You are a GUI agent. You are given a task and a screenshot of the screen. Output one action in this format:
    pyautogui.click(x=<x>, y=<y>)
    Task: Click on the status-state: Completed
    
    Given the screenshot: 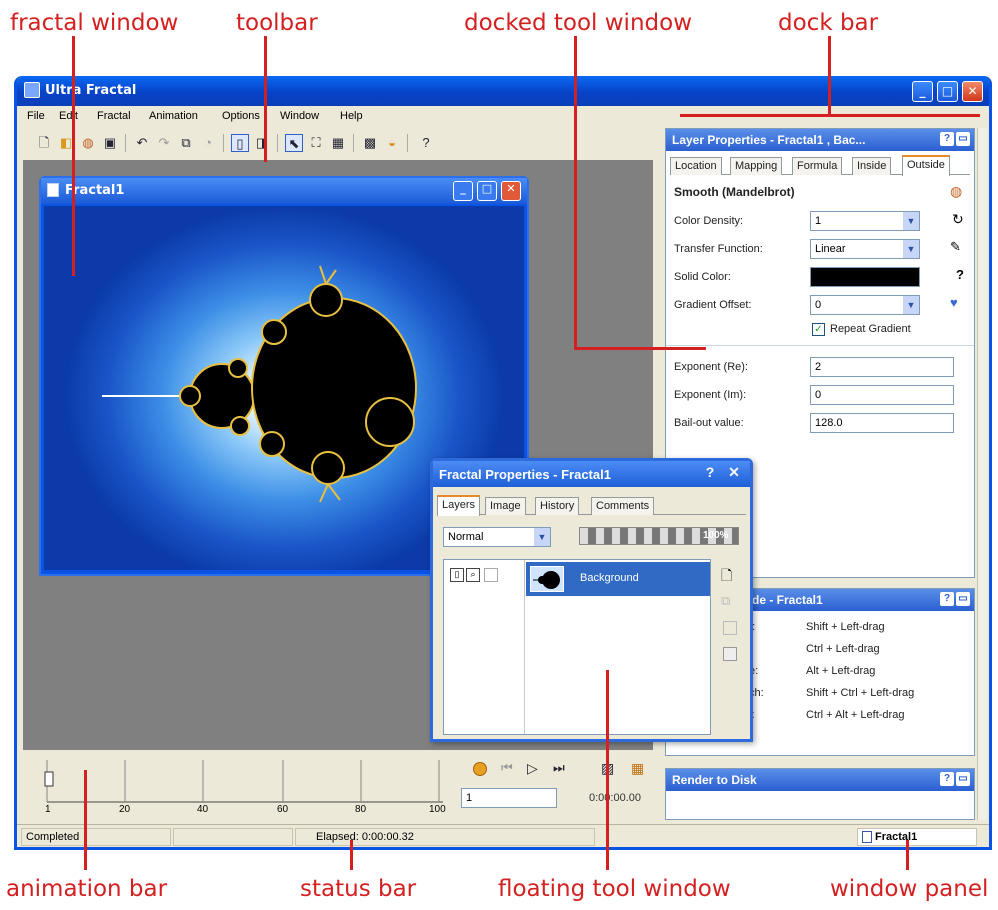 What is the action you would take?
    pyautogui.click(x=96, y=837)
    